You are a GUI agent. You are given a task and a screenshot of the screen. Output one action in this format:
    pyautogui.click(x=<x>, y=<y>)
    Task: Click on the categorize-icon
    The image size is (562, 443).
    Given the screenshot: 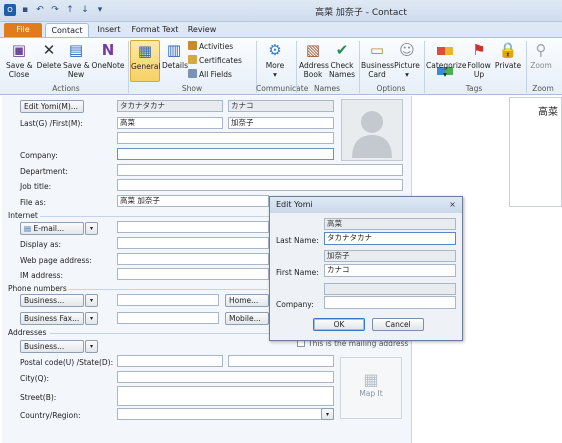 What is the action you would take?
    pyautogui.click(x=445, y=57)
    